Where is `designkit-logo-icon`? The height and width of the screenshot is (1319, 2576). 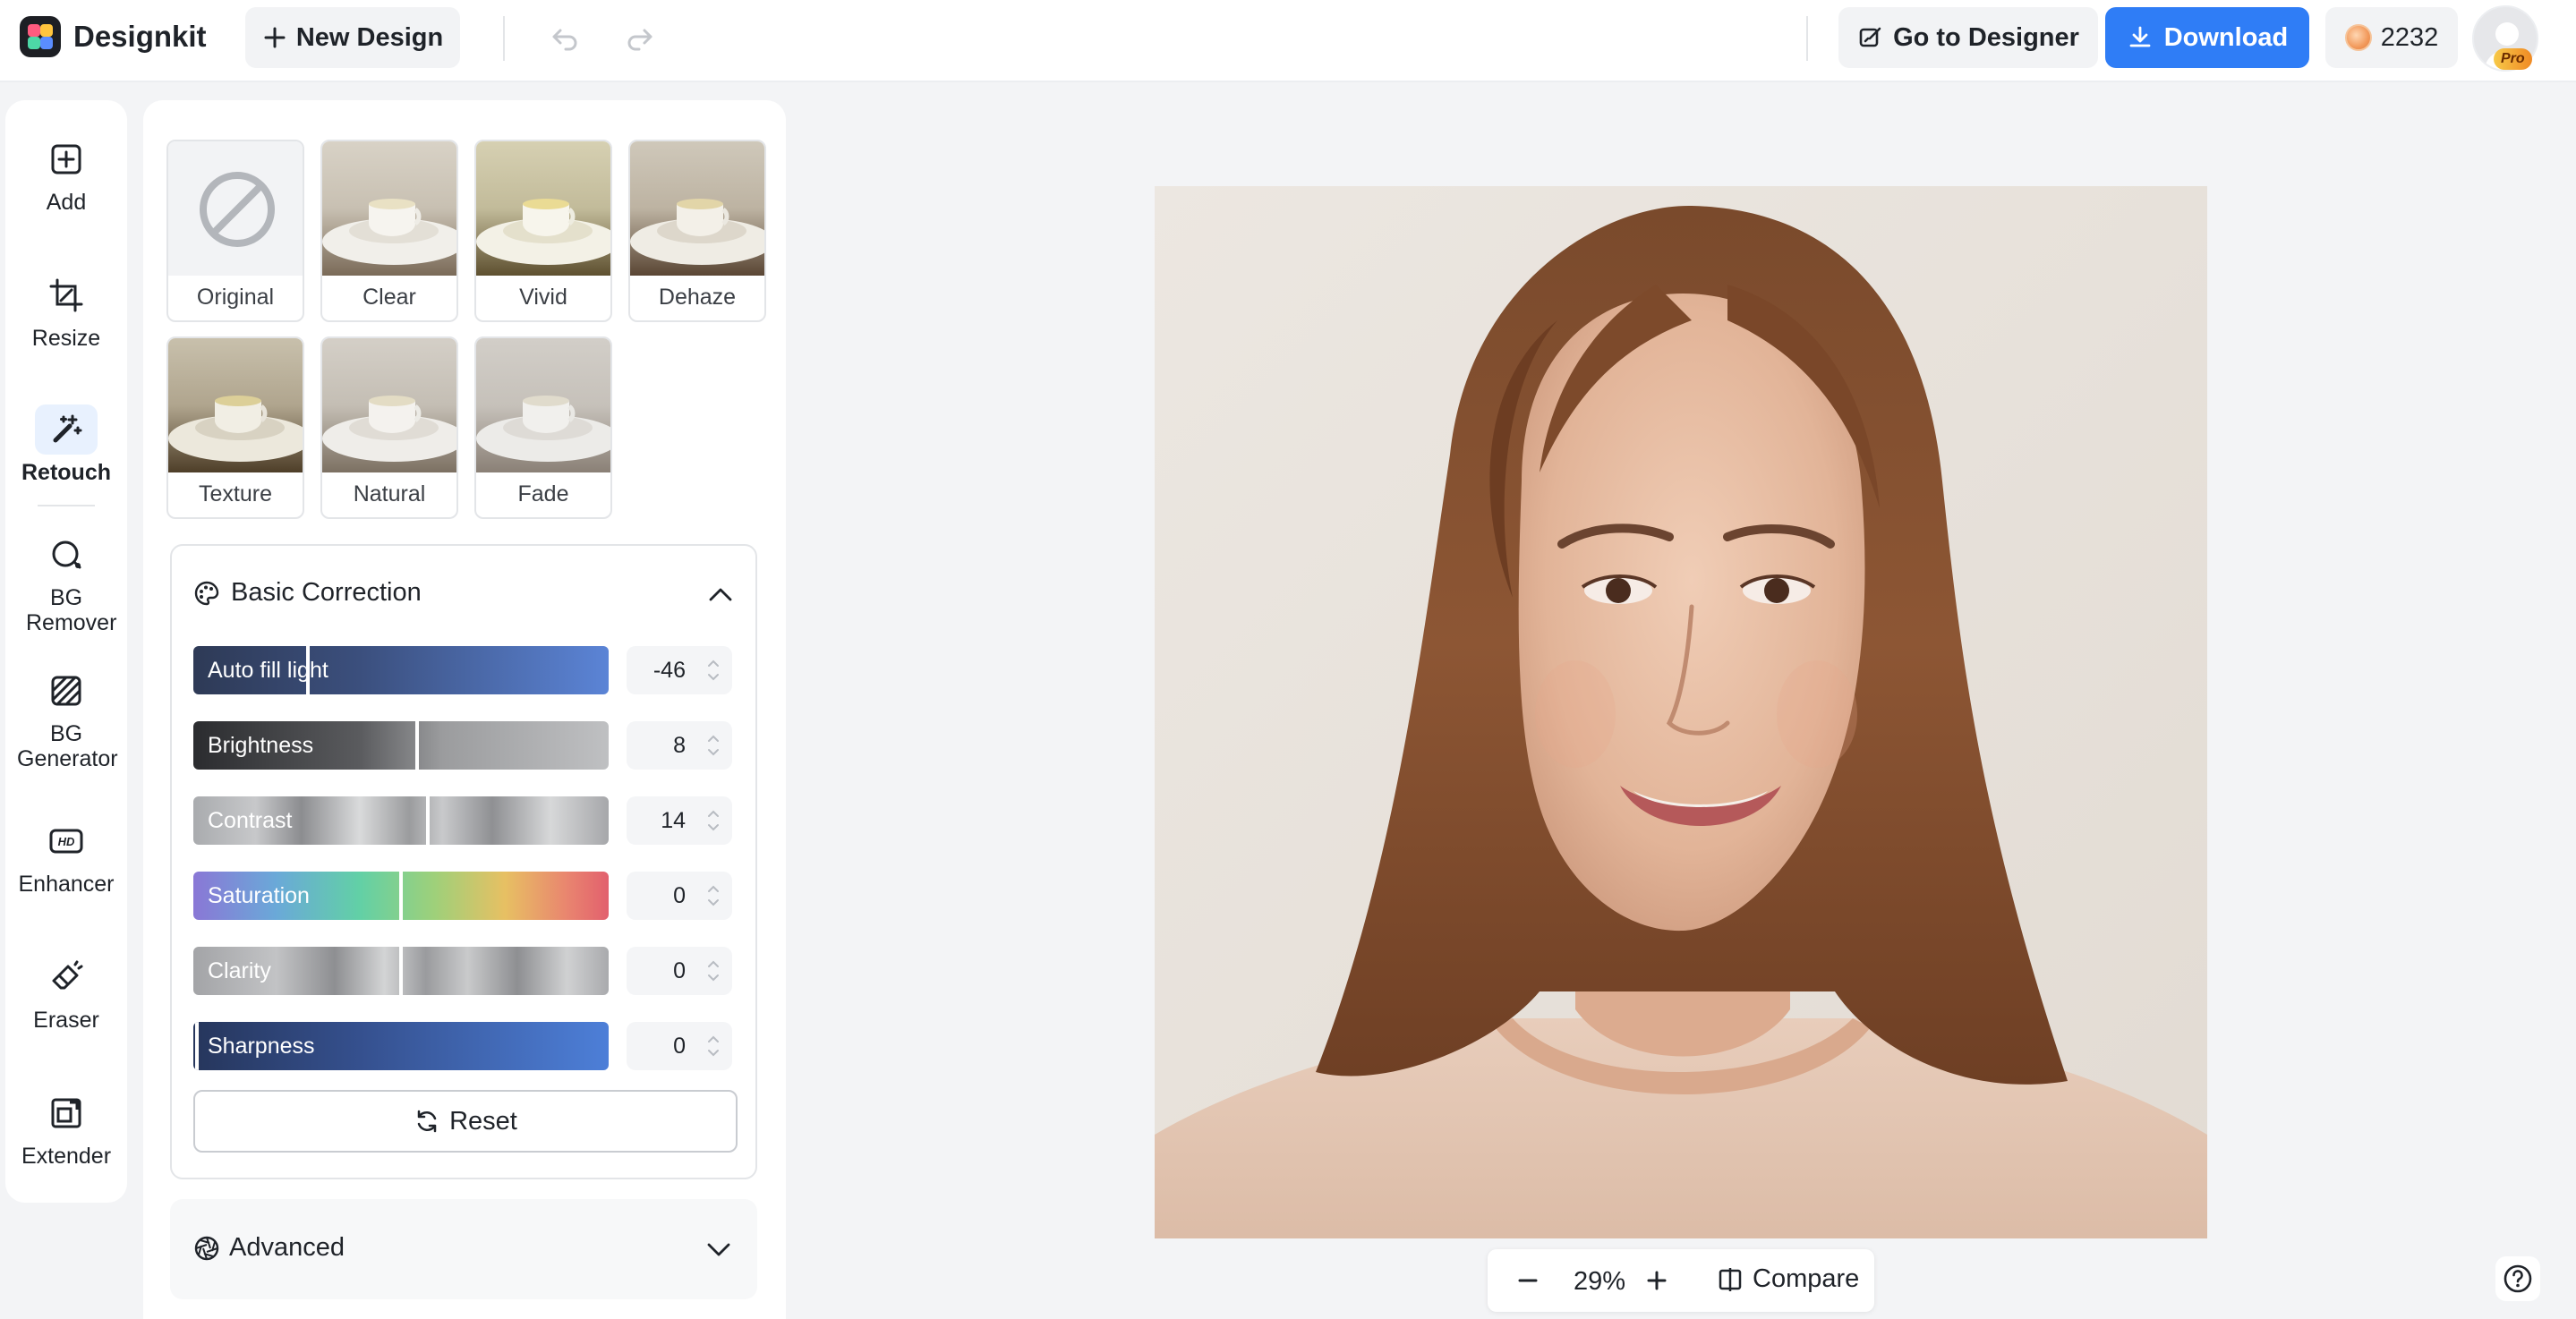 designkit-logo-icon is located at coordinates (40, 36).